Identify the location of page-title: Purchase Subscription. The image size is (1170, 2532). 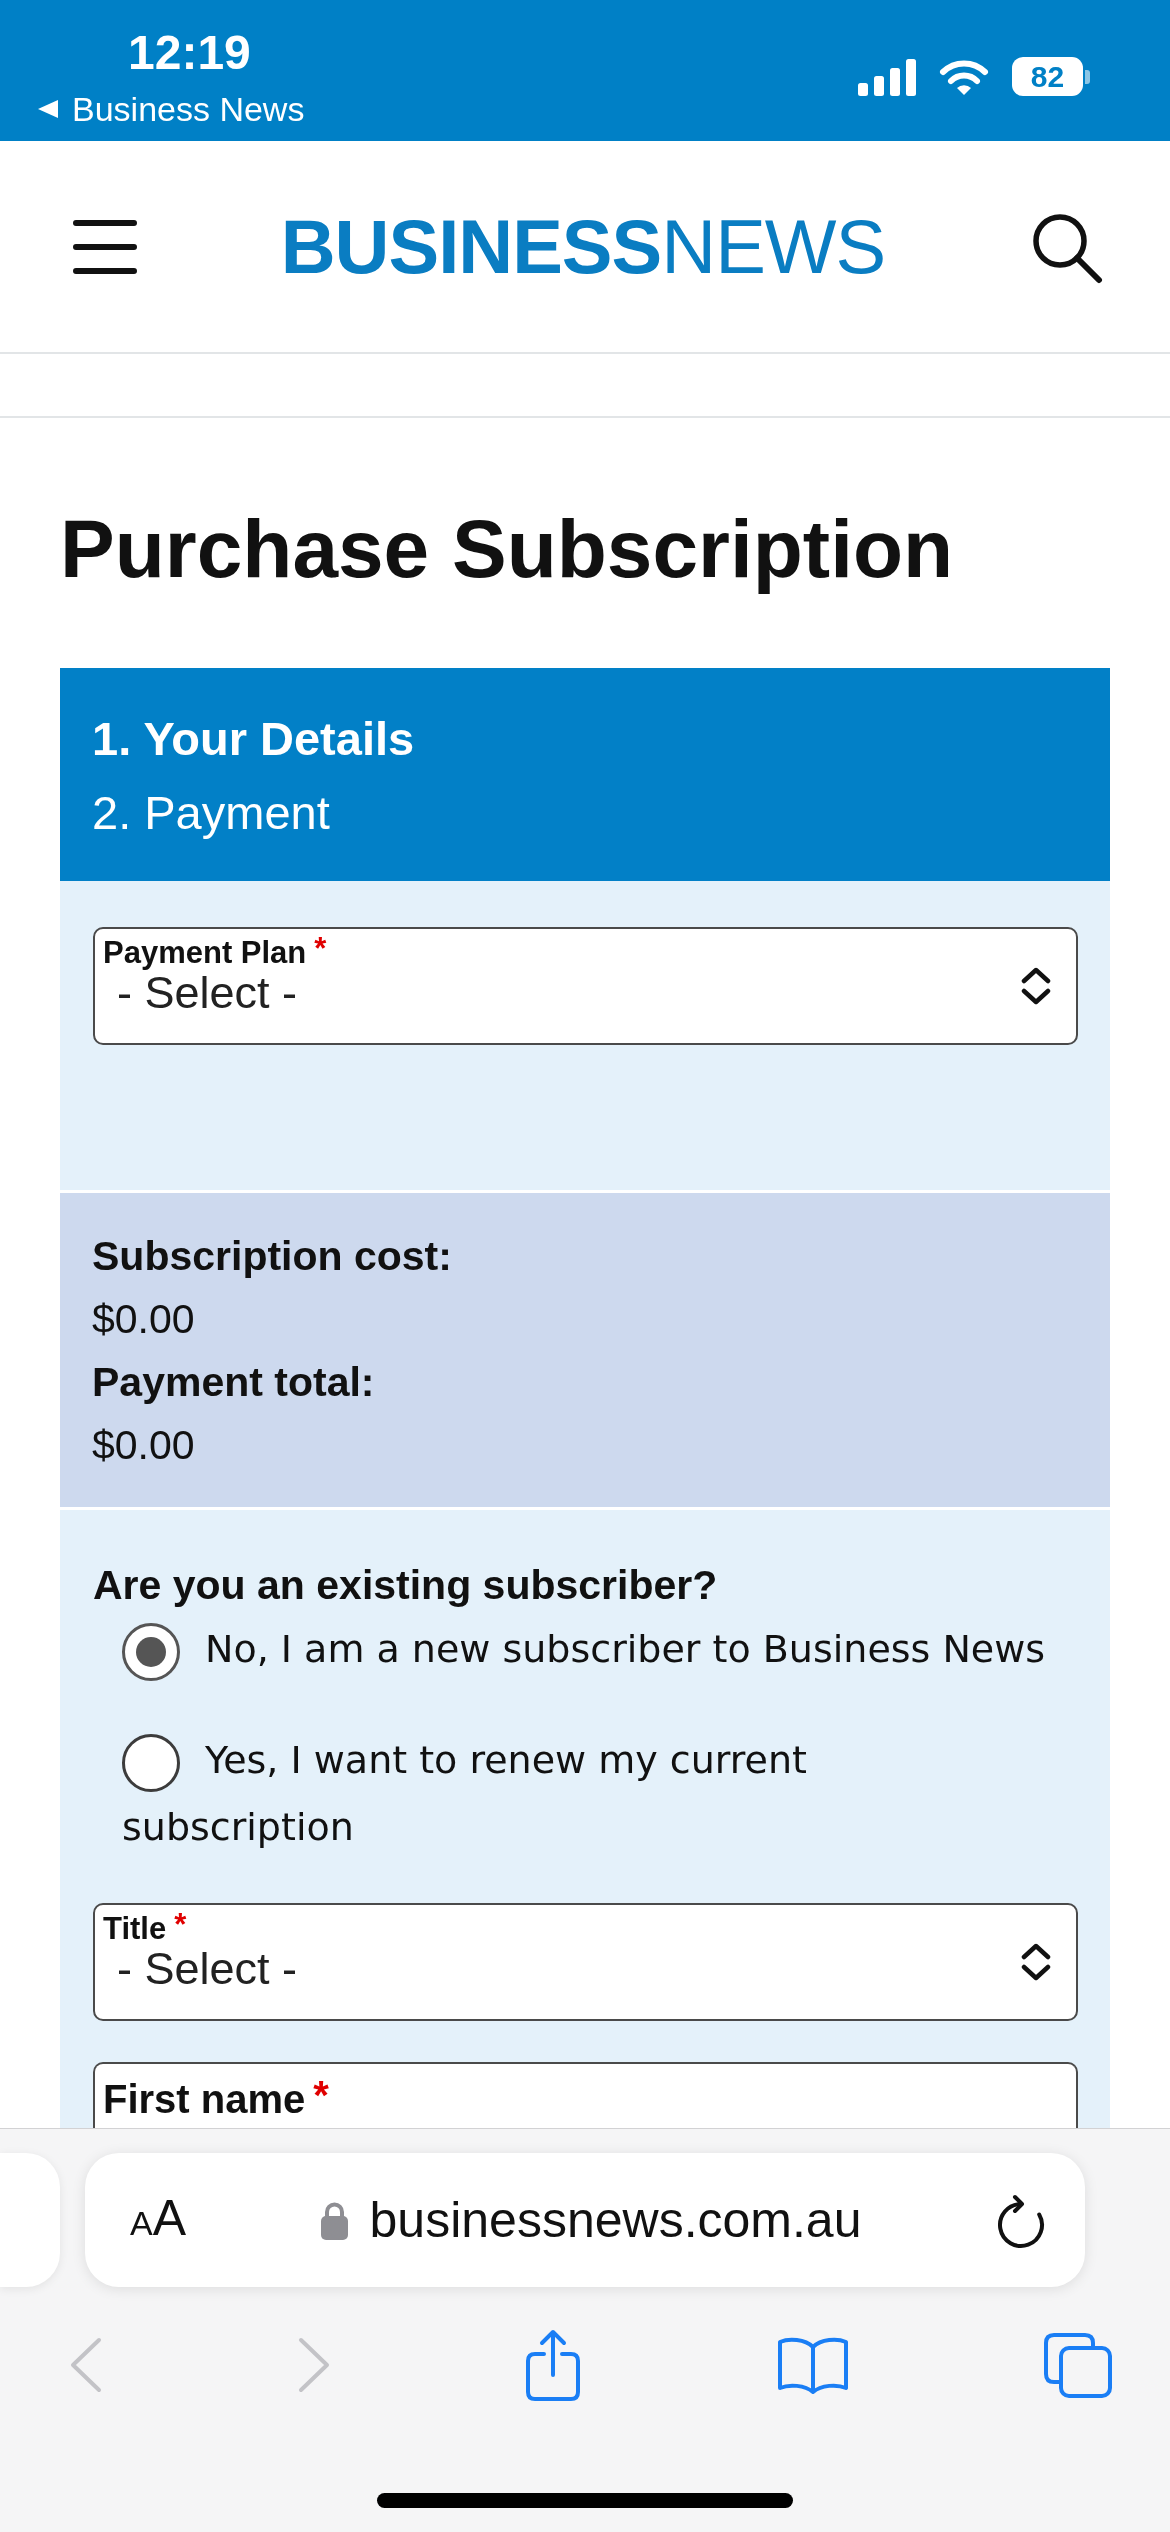
(507, 549).